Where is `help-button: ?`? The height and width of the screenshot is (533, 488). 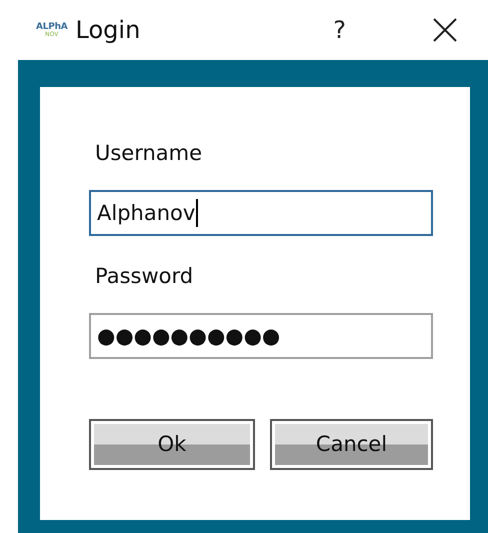
help-button: ? is located at coordinates (339, 30).